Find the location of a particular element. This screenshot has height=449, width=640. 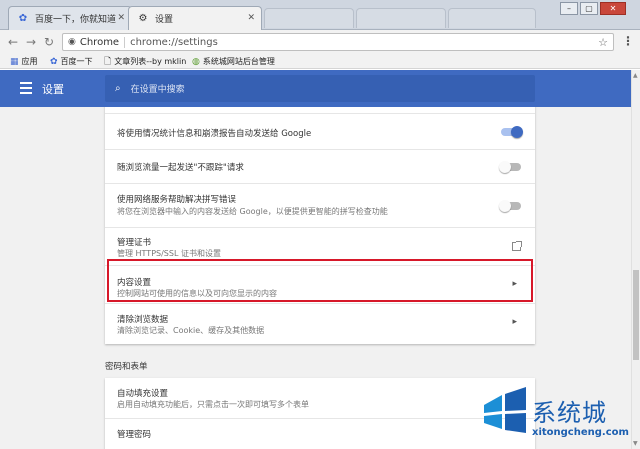

tab-baidu: ✿ 百度一下，你就知道 ✕ is located at coordinates (70, 18).